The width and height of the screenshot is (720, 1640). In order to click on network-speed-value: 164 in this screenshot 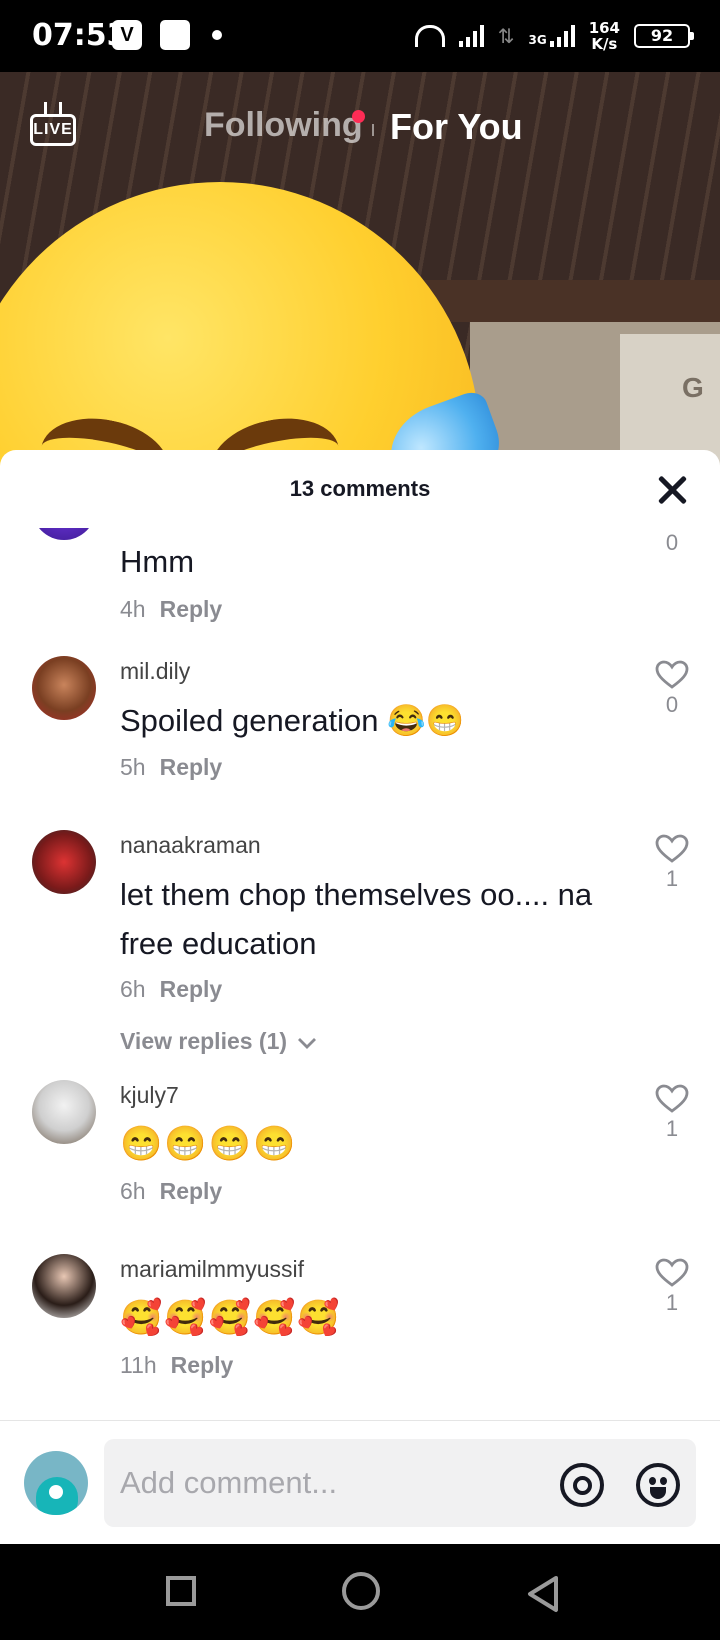, I will do `click(604, 28)`.